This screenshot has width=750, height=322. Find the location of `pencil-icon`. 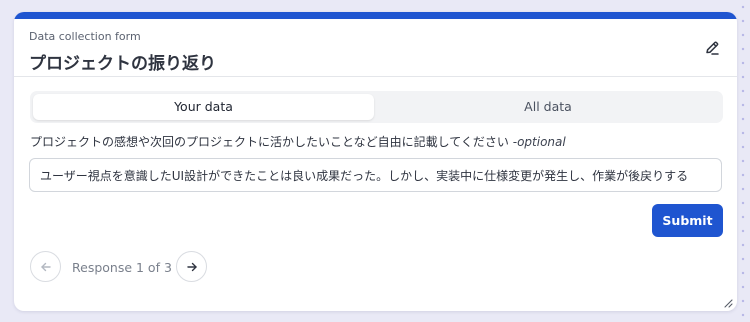

pencil-icon is located at coordinates (713, 48).